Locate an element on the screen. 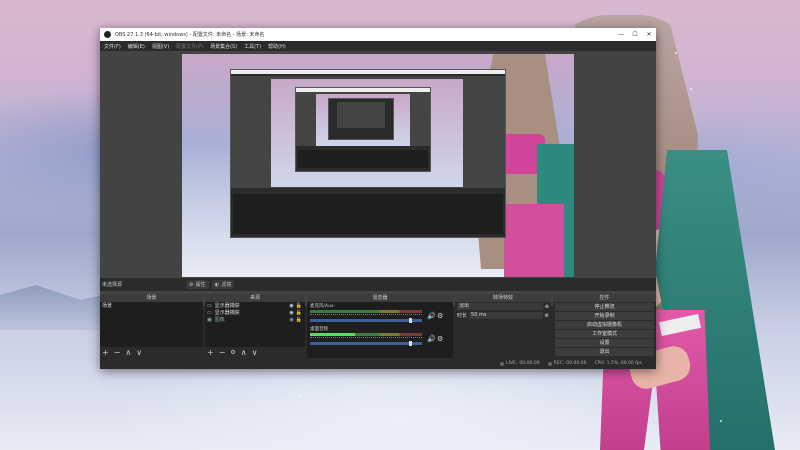 The height and width of the screenshot is (450, 800). transitions-dock: 转场特效 淡出 ⊕ 时长 50 ms ⚙ is located at coordinates (503, 326).